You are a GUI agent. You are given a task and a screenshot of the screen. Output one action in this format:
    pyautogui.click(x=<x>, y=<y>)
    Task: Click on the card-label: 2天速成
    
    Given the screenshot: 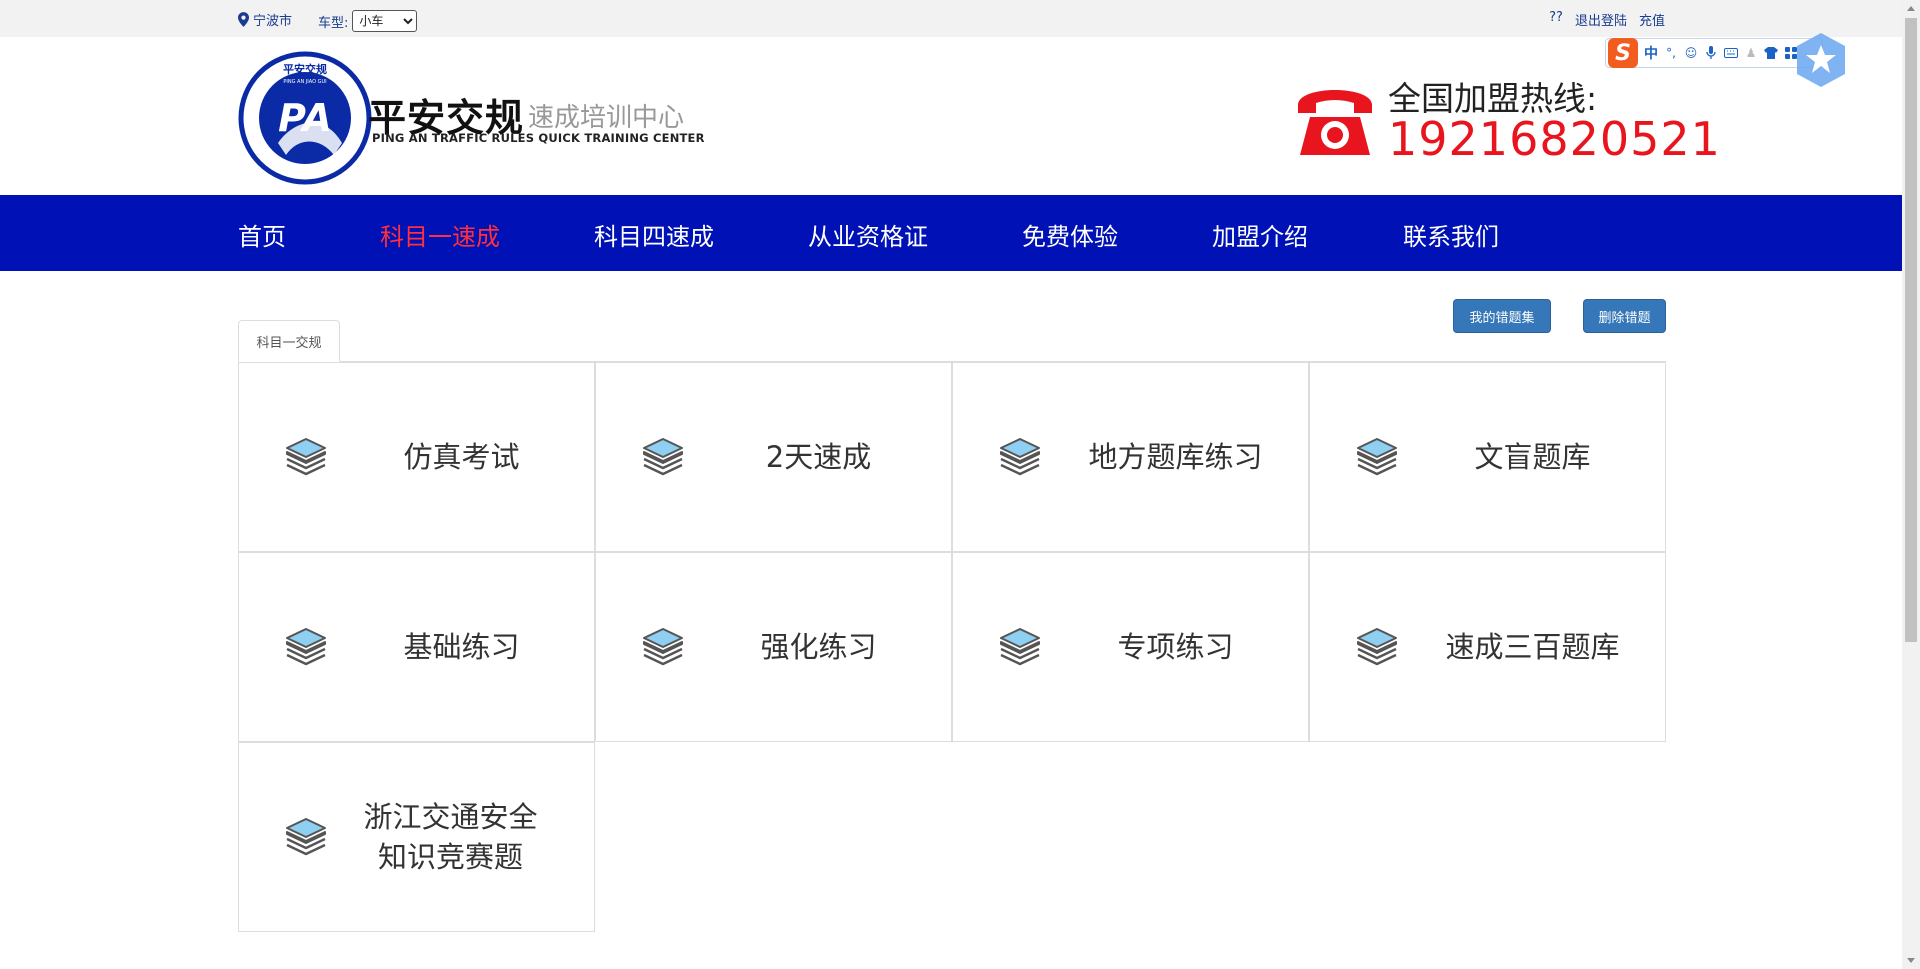 What is the action you would take?
    pyautogui.click(x=818, y=457)
    